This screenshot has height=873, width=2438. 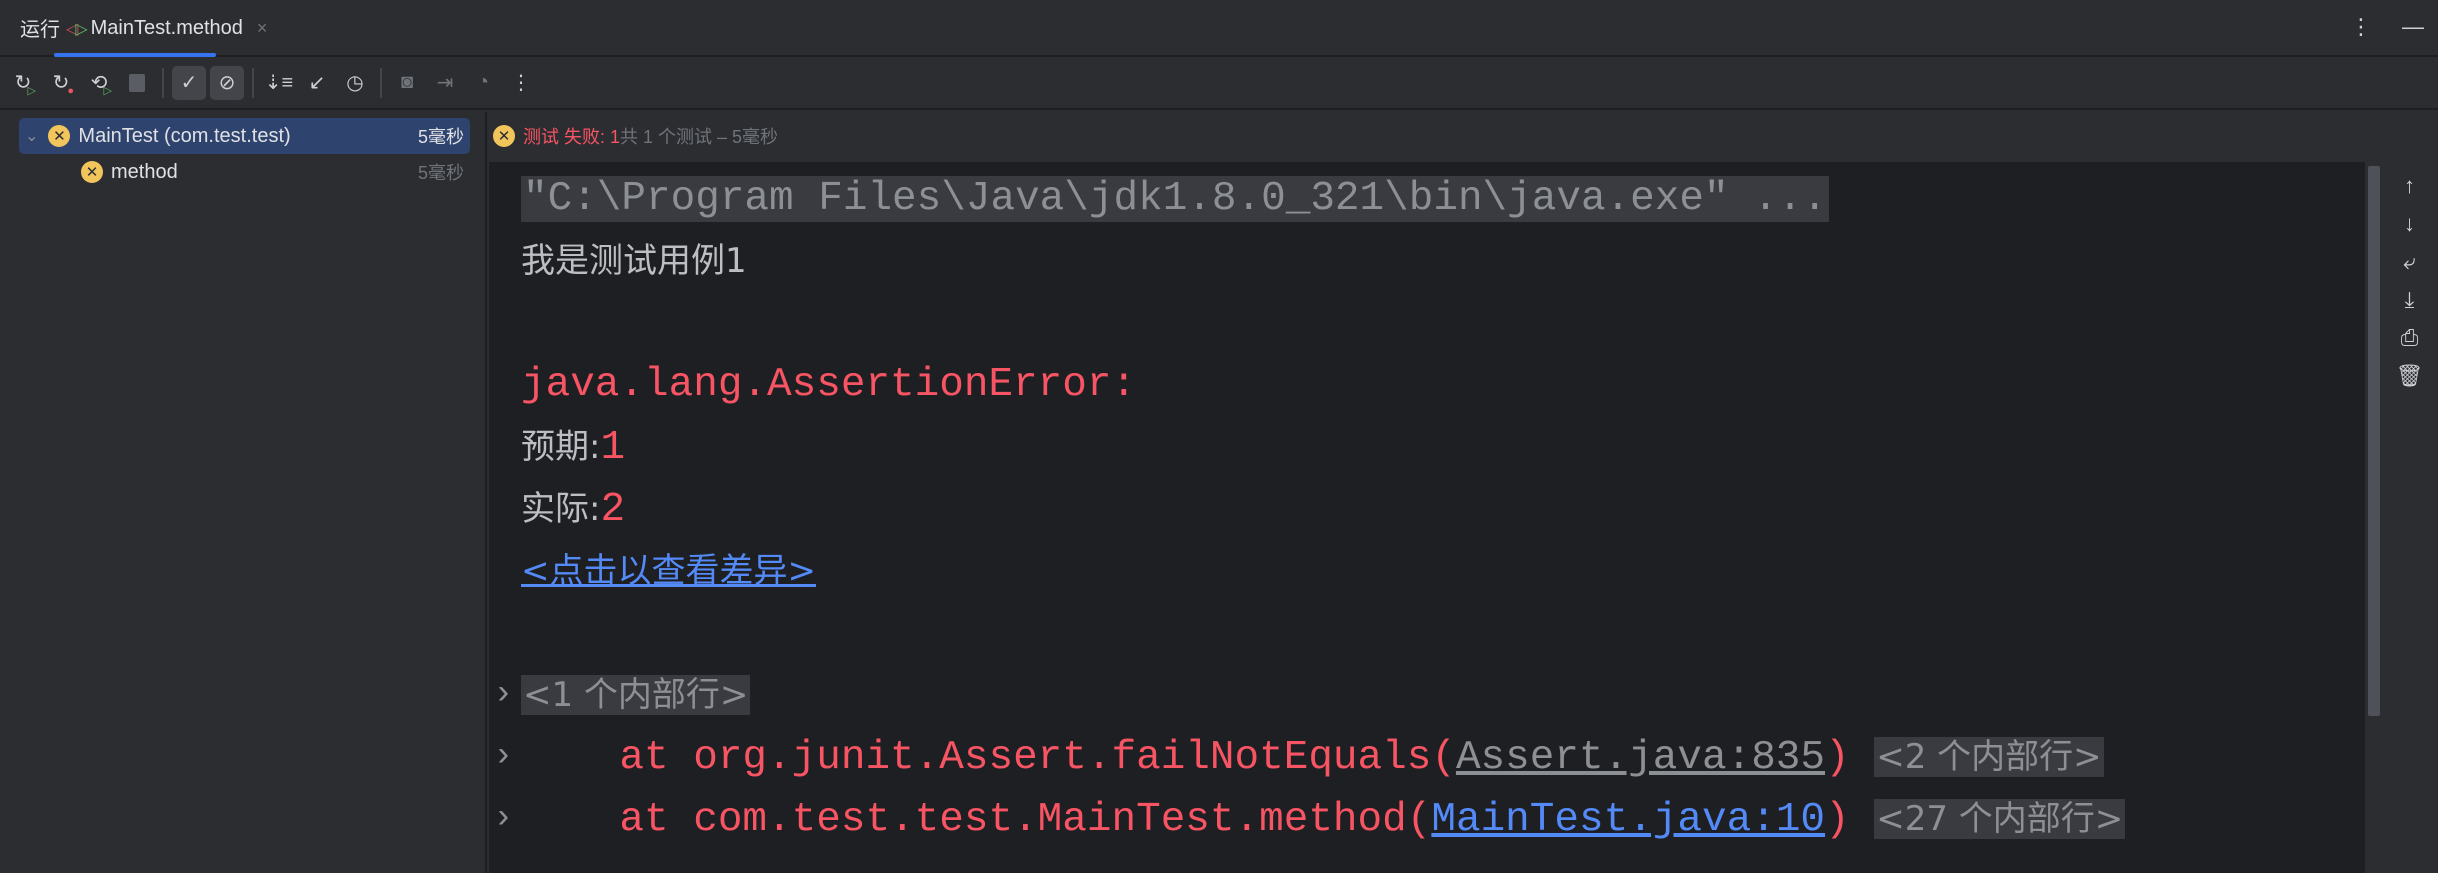 I want to click on trash-icon: 🗑, so click(x=2410, y=376).